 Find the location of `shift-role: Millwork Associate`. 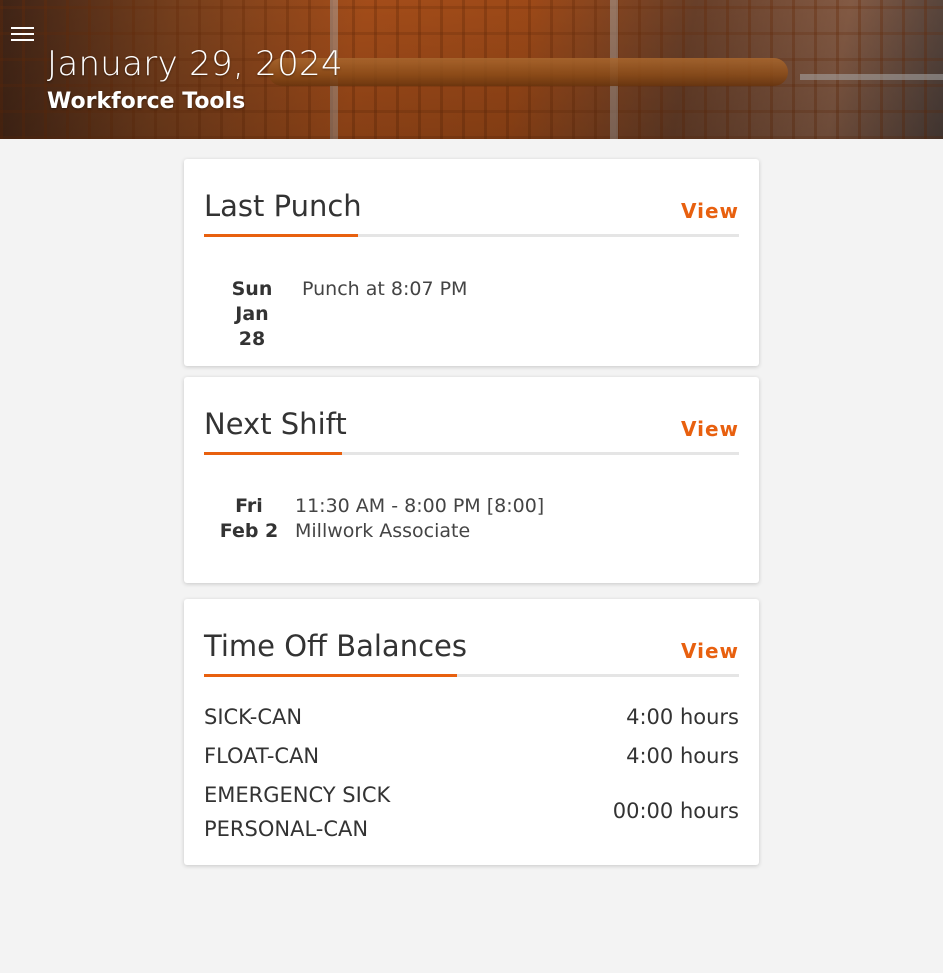

shift-role: Millwork Associate is located at coordinates (383, 531).